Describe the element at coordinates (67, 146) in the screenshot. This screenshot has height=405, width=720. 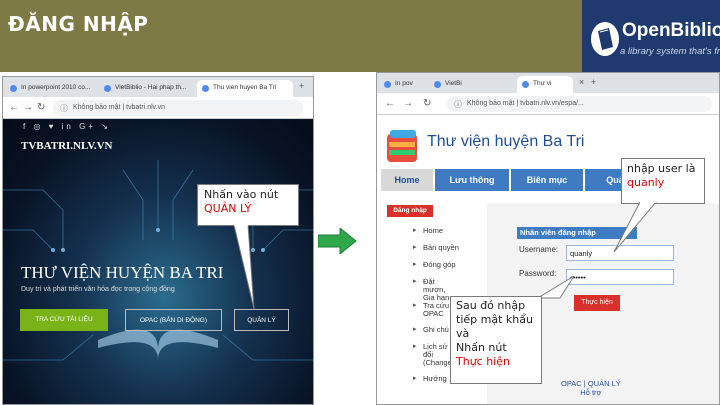
I see `site-domain: TVBATRI.NLV.VN` at that location.